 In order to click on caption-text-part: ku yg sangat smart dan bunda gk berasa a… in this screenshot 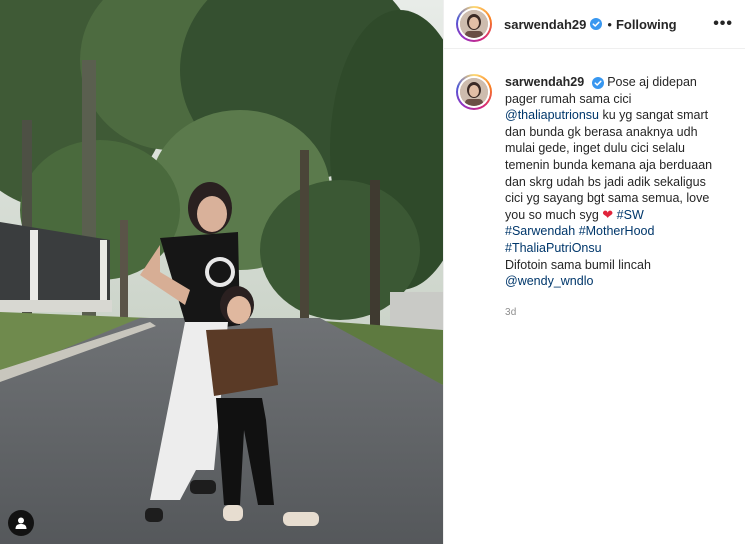, I will do `click(609, 165)`.